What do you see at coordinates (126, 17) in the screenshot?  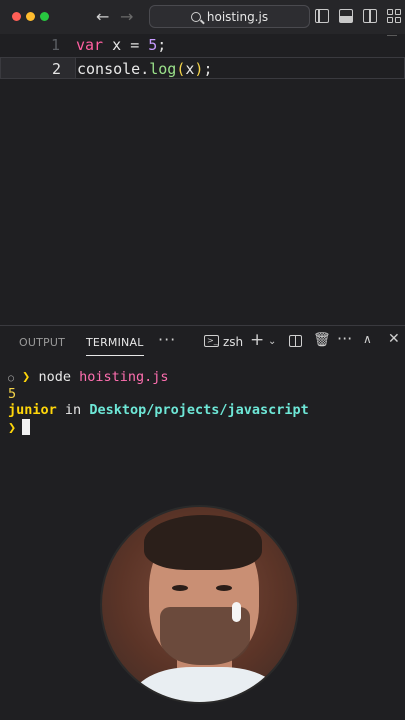 I see `forward-arrow-icon: →` at bounding box center [126, 17].